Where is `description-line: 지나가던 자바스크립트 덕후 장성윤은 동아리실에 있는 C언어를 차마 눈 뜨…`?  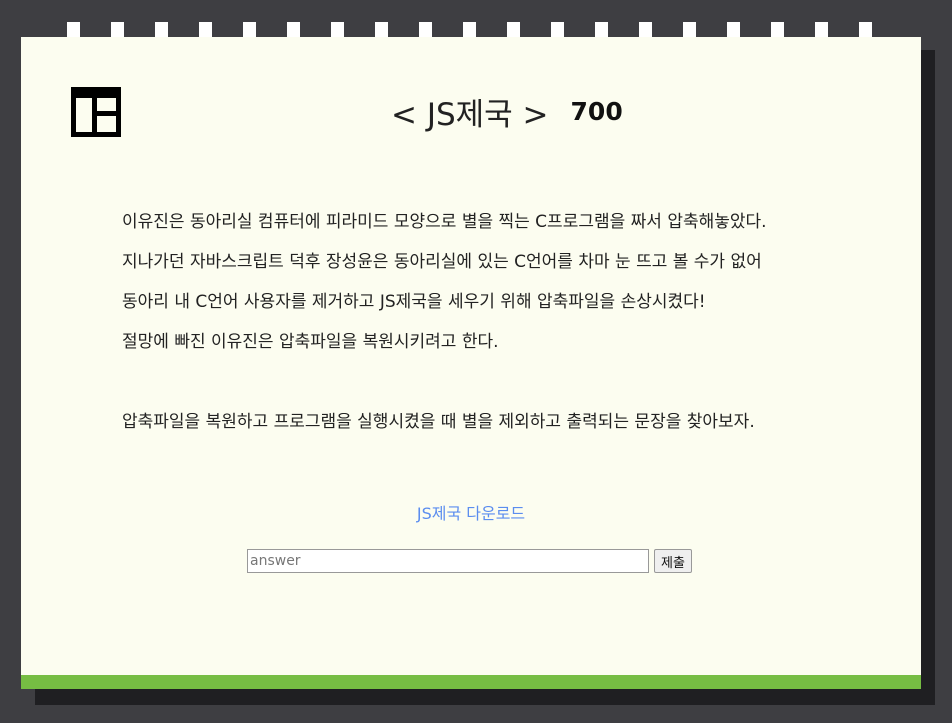 description-line: 지나가던 자바스크립트 덕후 장성윤은 동아리실에 있는 C언어를 차마 눈 뜨… is located at coordinates (442, 262).